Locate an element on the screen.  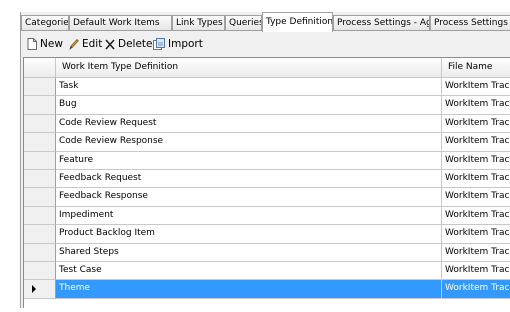
edit-button-label: Edit is located at coordinates (92, 44).